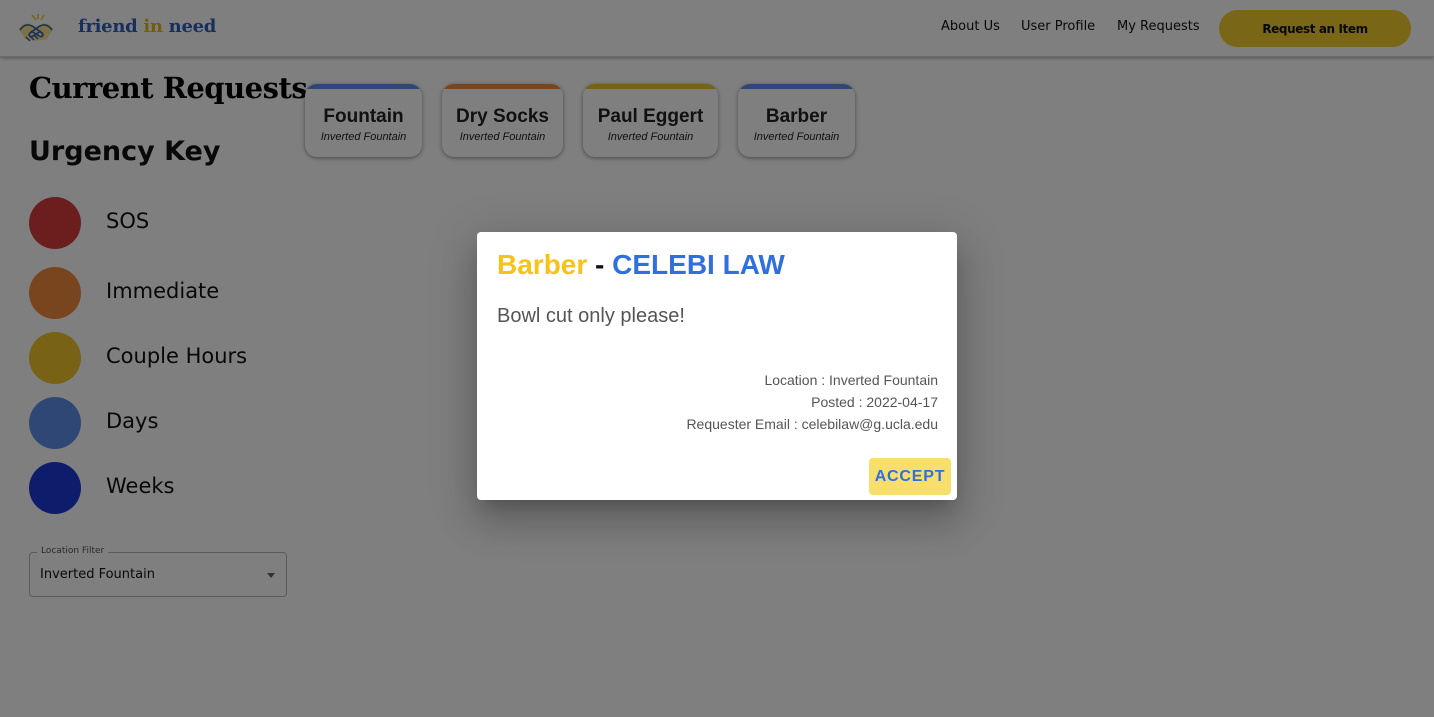  Describe the element at coordinates (591, 316) in the screenshot. I see `dialog-description: Bowl cut only please!` at that location.